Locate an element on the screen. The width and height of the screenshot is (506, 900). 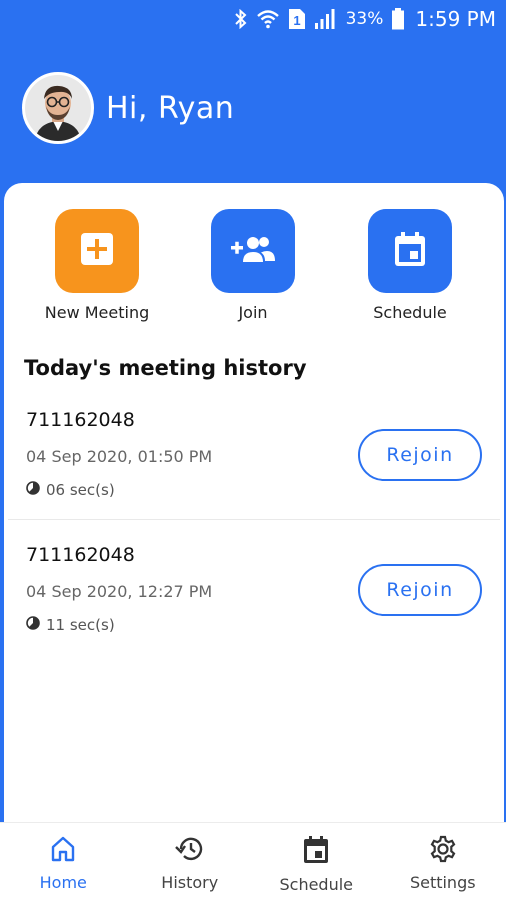
battery-icon is located at coordinates (398, 19).